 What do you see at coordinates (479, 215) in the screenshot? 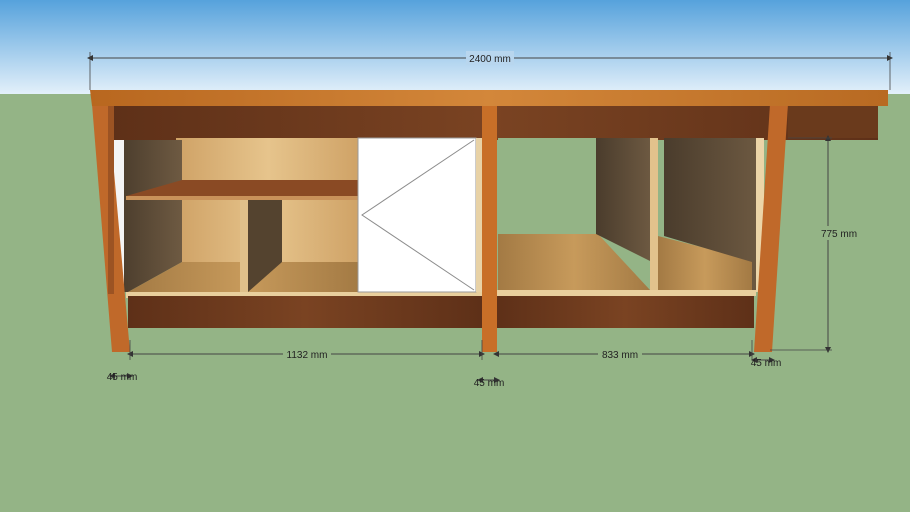
I see `door-side-edge` at bounding box center [479, 215].